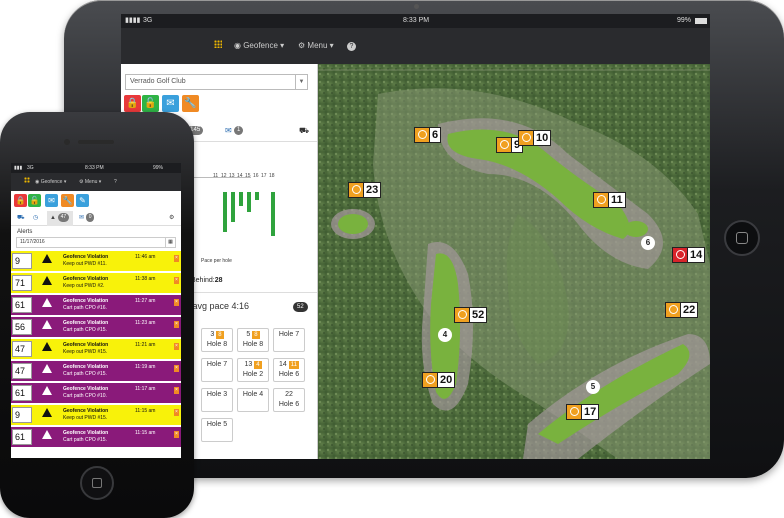  I want to click on cart-marker: 52, so click(471, 315).